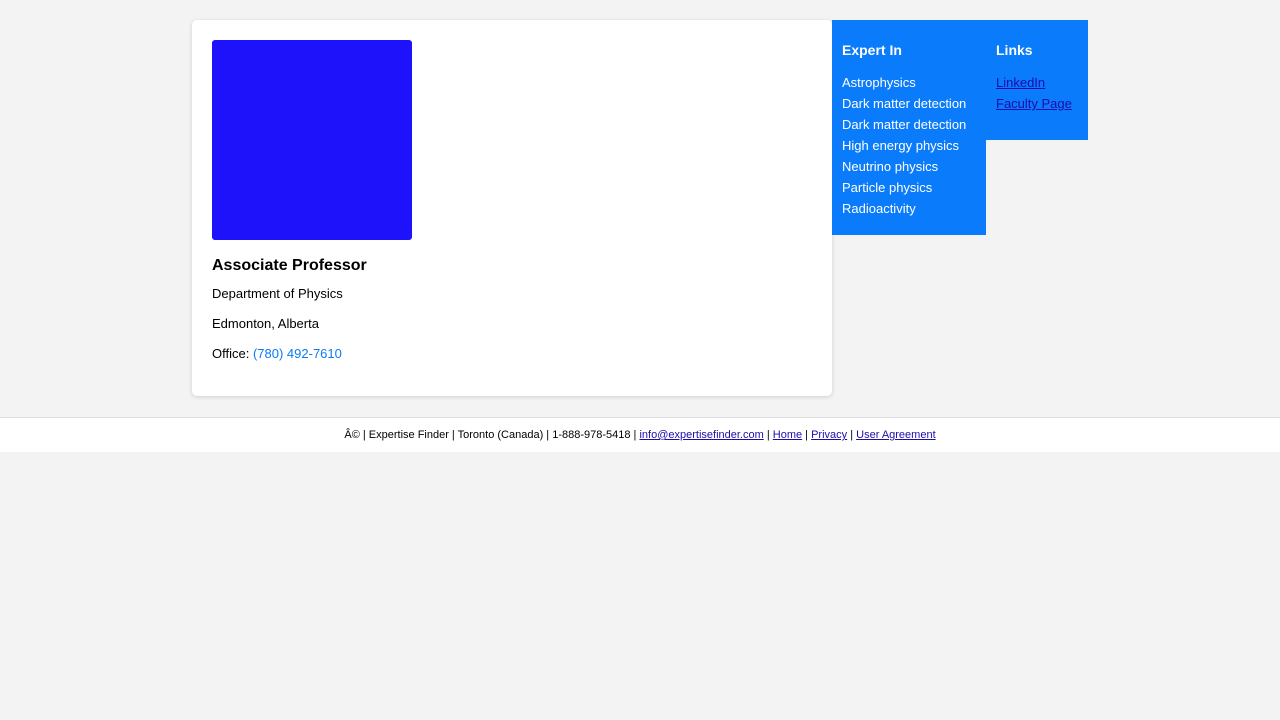 Image resolution: width=1280 pixels, height=720 pixels. What do you see at coordinates (787, 435) in the screenshot?
I see `footer-home-link: Home` at bounding box center [787, 435].